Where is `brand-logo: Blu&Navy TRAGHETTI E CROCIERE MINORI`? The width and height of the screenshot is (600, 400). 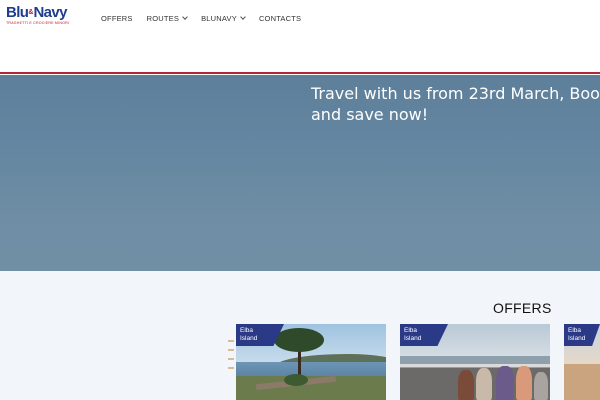
brand-logo: Blu&Navy TRAGHETTI E CROCIERE MINORI is located at coordinates (42, 17).